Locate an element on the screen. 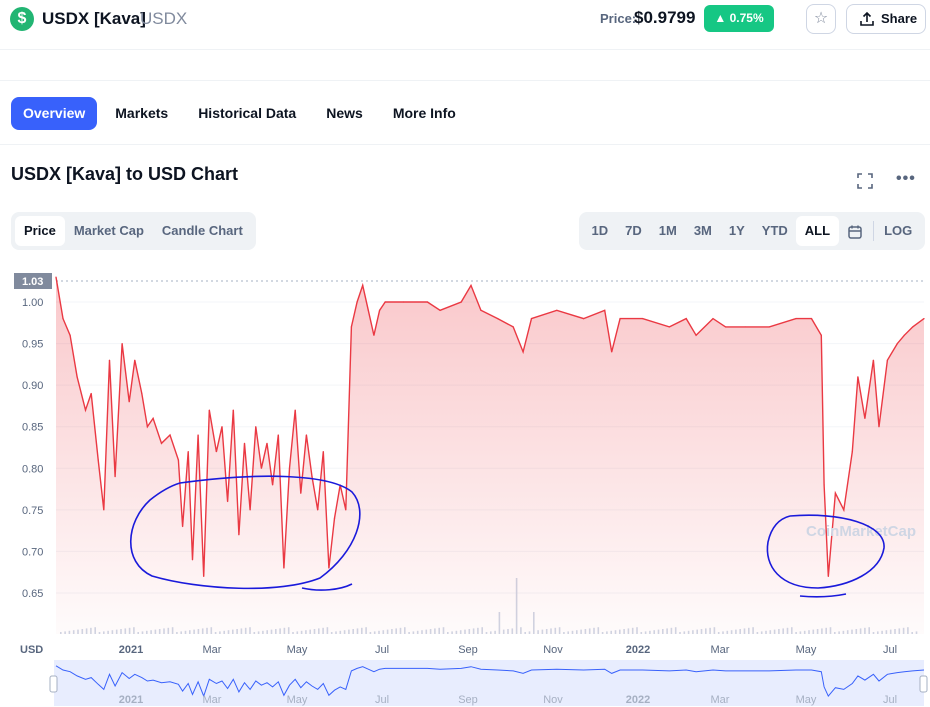 The image size is (930, 707). tab-overview: Overview is located at coordinates (54, 113).